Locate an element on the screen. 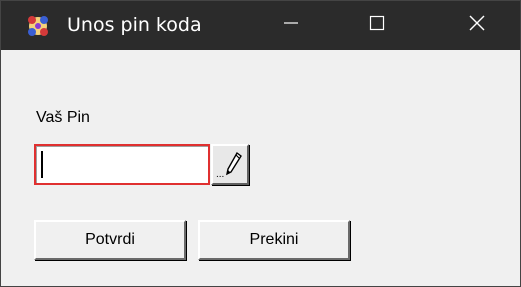  maximize-icon is located at coordinates (377, 25).